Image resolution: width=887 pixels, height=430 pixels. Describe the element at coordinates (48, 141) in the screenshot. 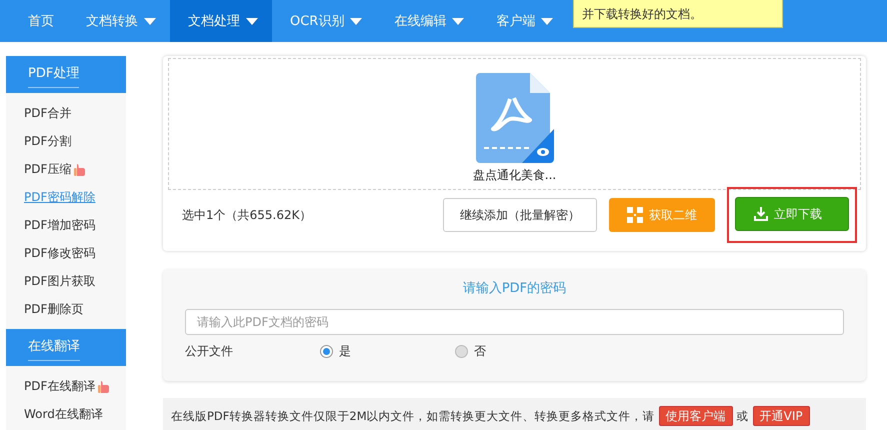

I see `sidebar-link: PDF分割` at that location.